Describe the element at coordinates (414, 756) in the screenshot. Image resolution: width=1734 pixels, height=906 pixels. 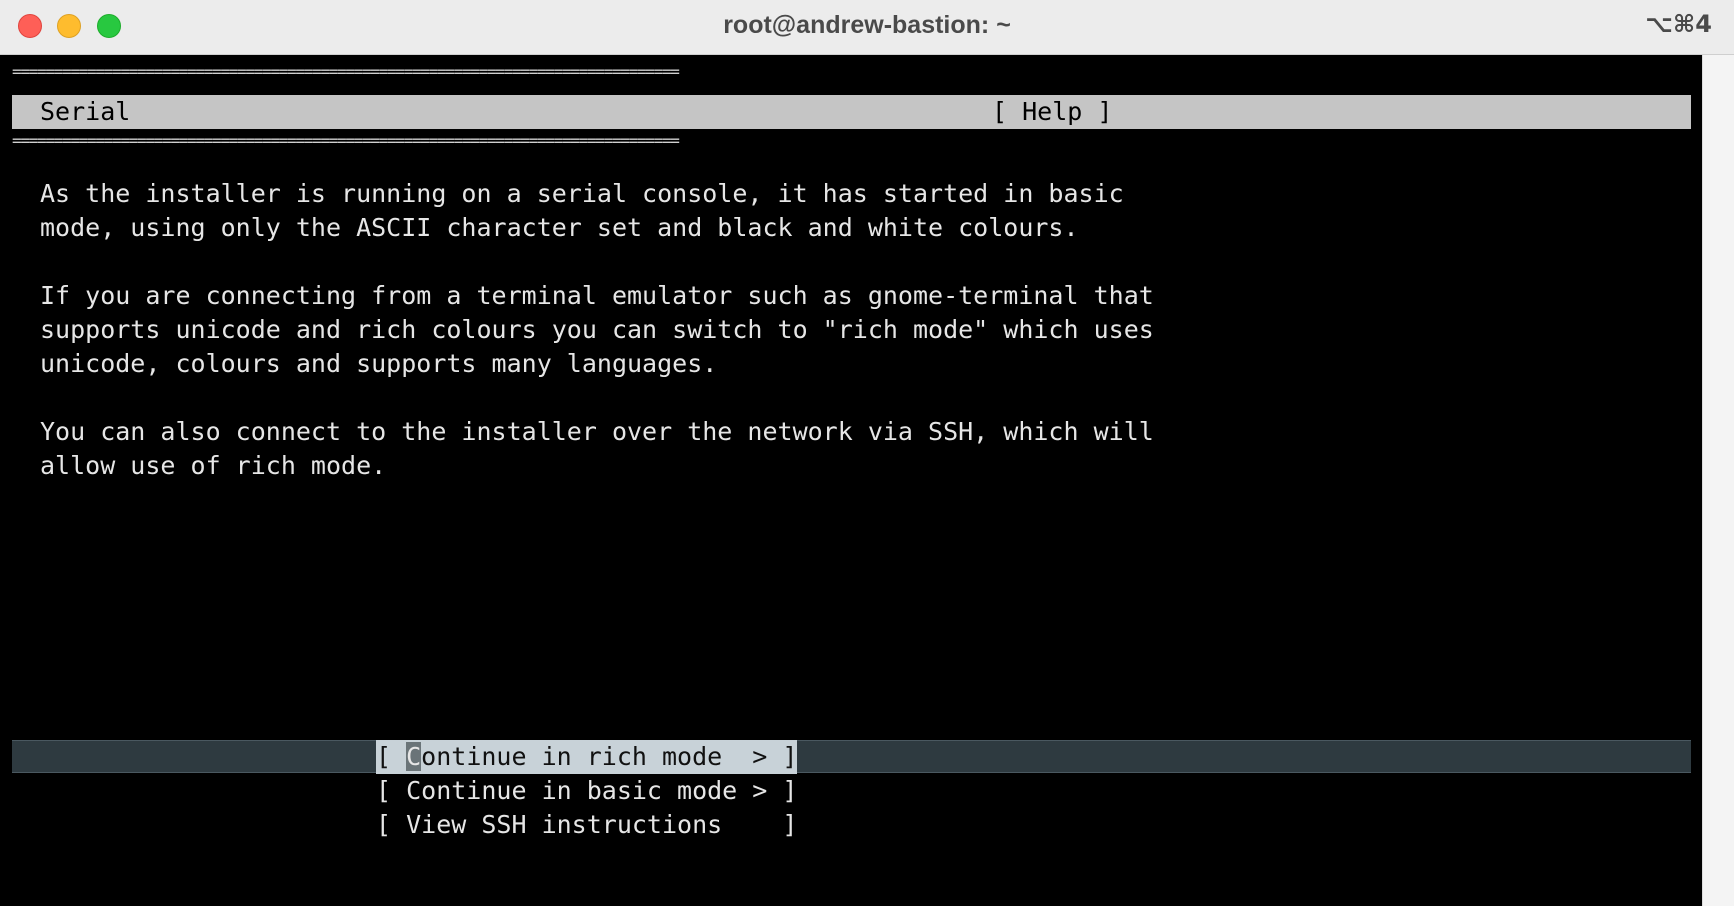
I see `text-cursor: C` at that location.